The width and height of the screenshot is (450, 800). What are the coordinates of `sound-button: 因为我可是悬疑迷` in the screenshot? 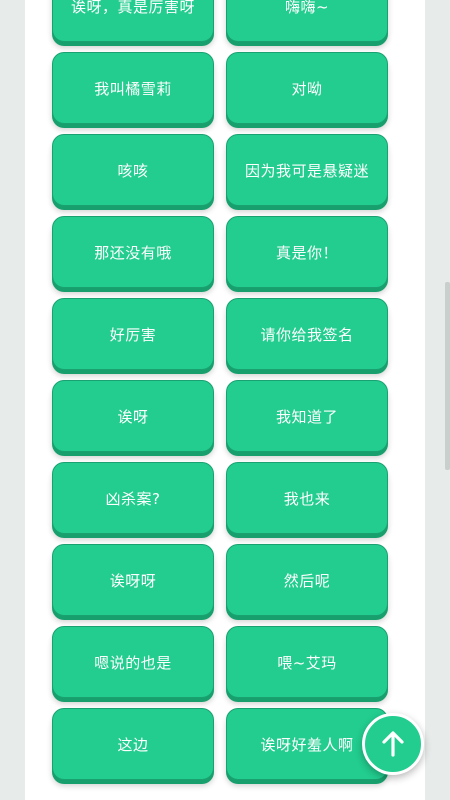 It's located at (307, 170).